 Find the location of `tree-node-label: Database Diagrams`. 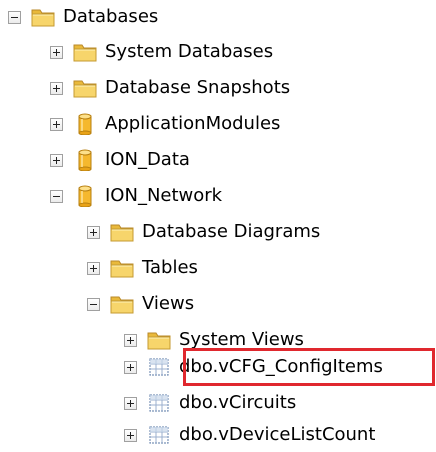

tree-node-label: Database Diagrams is located at coordinates (231, 231).